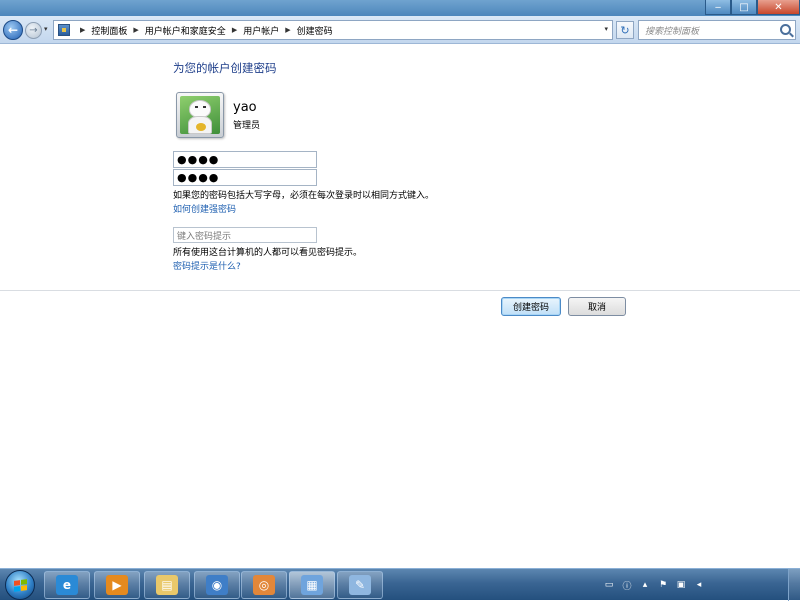 The width and height of the screenshot is (800, 601). I want to click on address-dropdown-icon: ▾, so click(606, 29).